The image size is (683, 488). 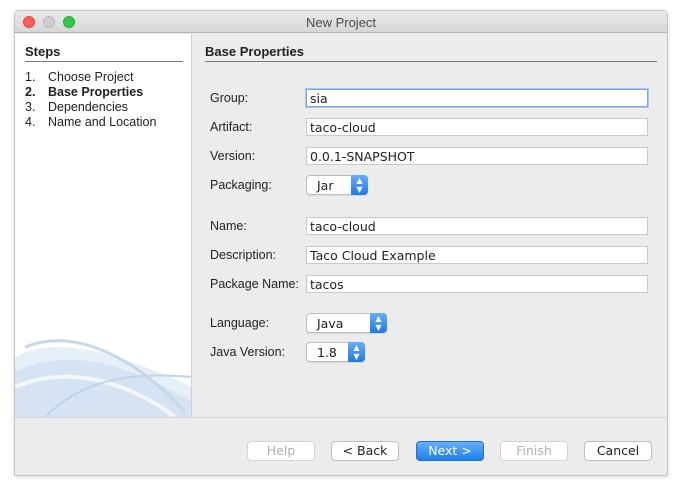 I want to click on artifact-label: Artifact:, so click(x=231, y=127).